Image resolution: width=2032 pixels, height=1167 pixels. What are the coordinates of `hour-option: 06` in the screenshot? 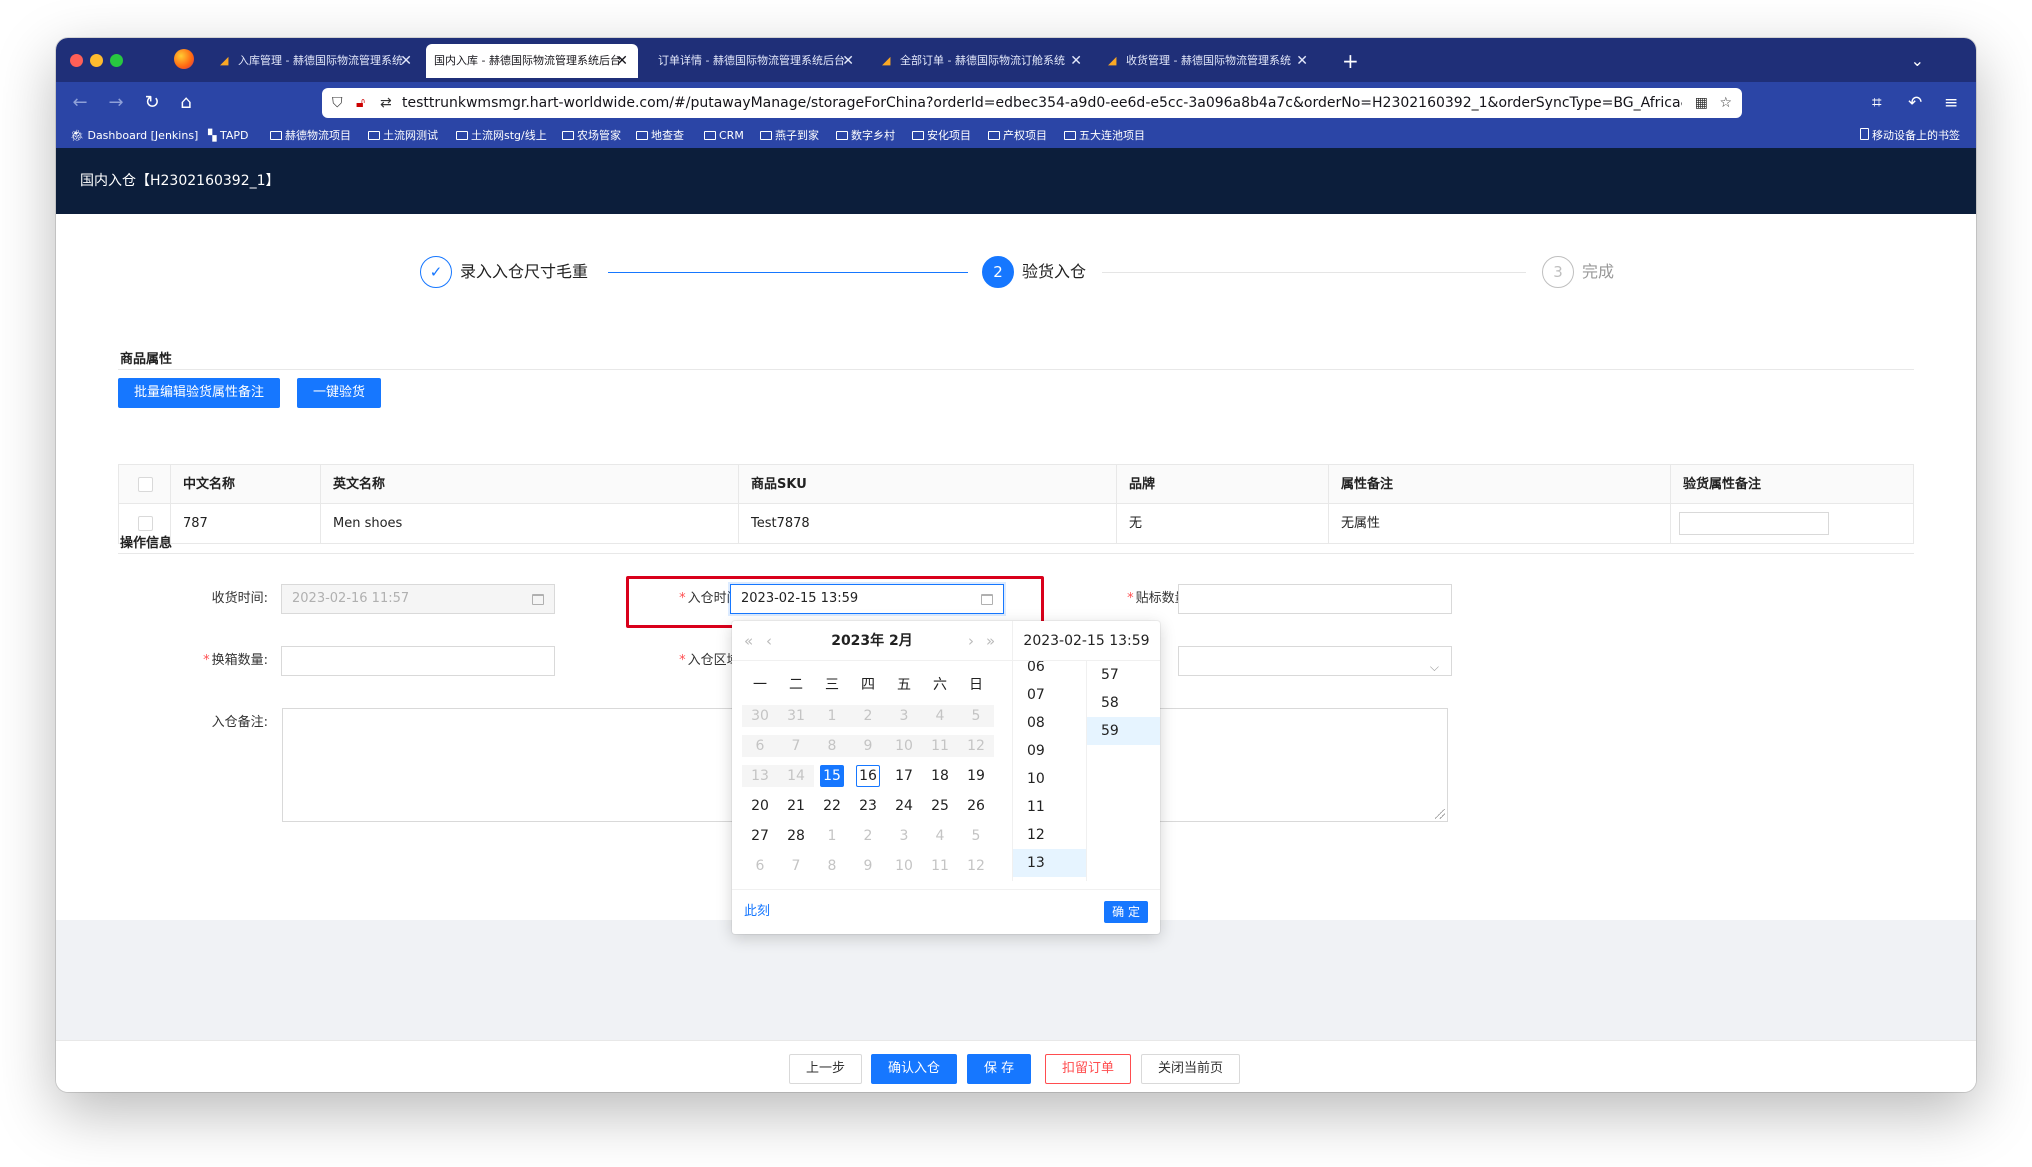 It's located at (1049, 671).